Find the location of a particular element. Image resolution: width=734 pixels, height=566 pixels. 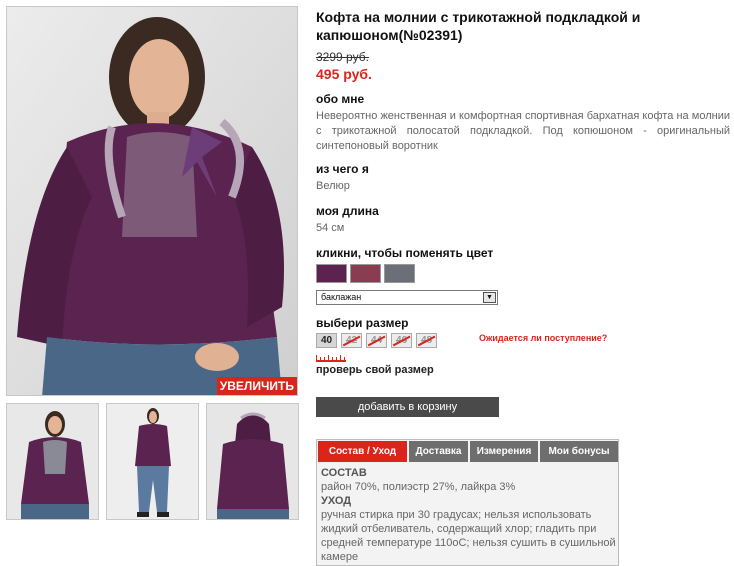

tab-measurements: Измерения is located at coordinates (504, 451).